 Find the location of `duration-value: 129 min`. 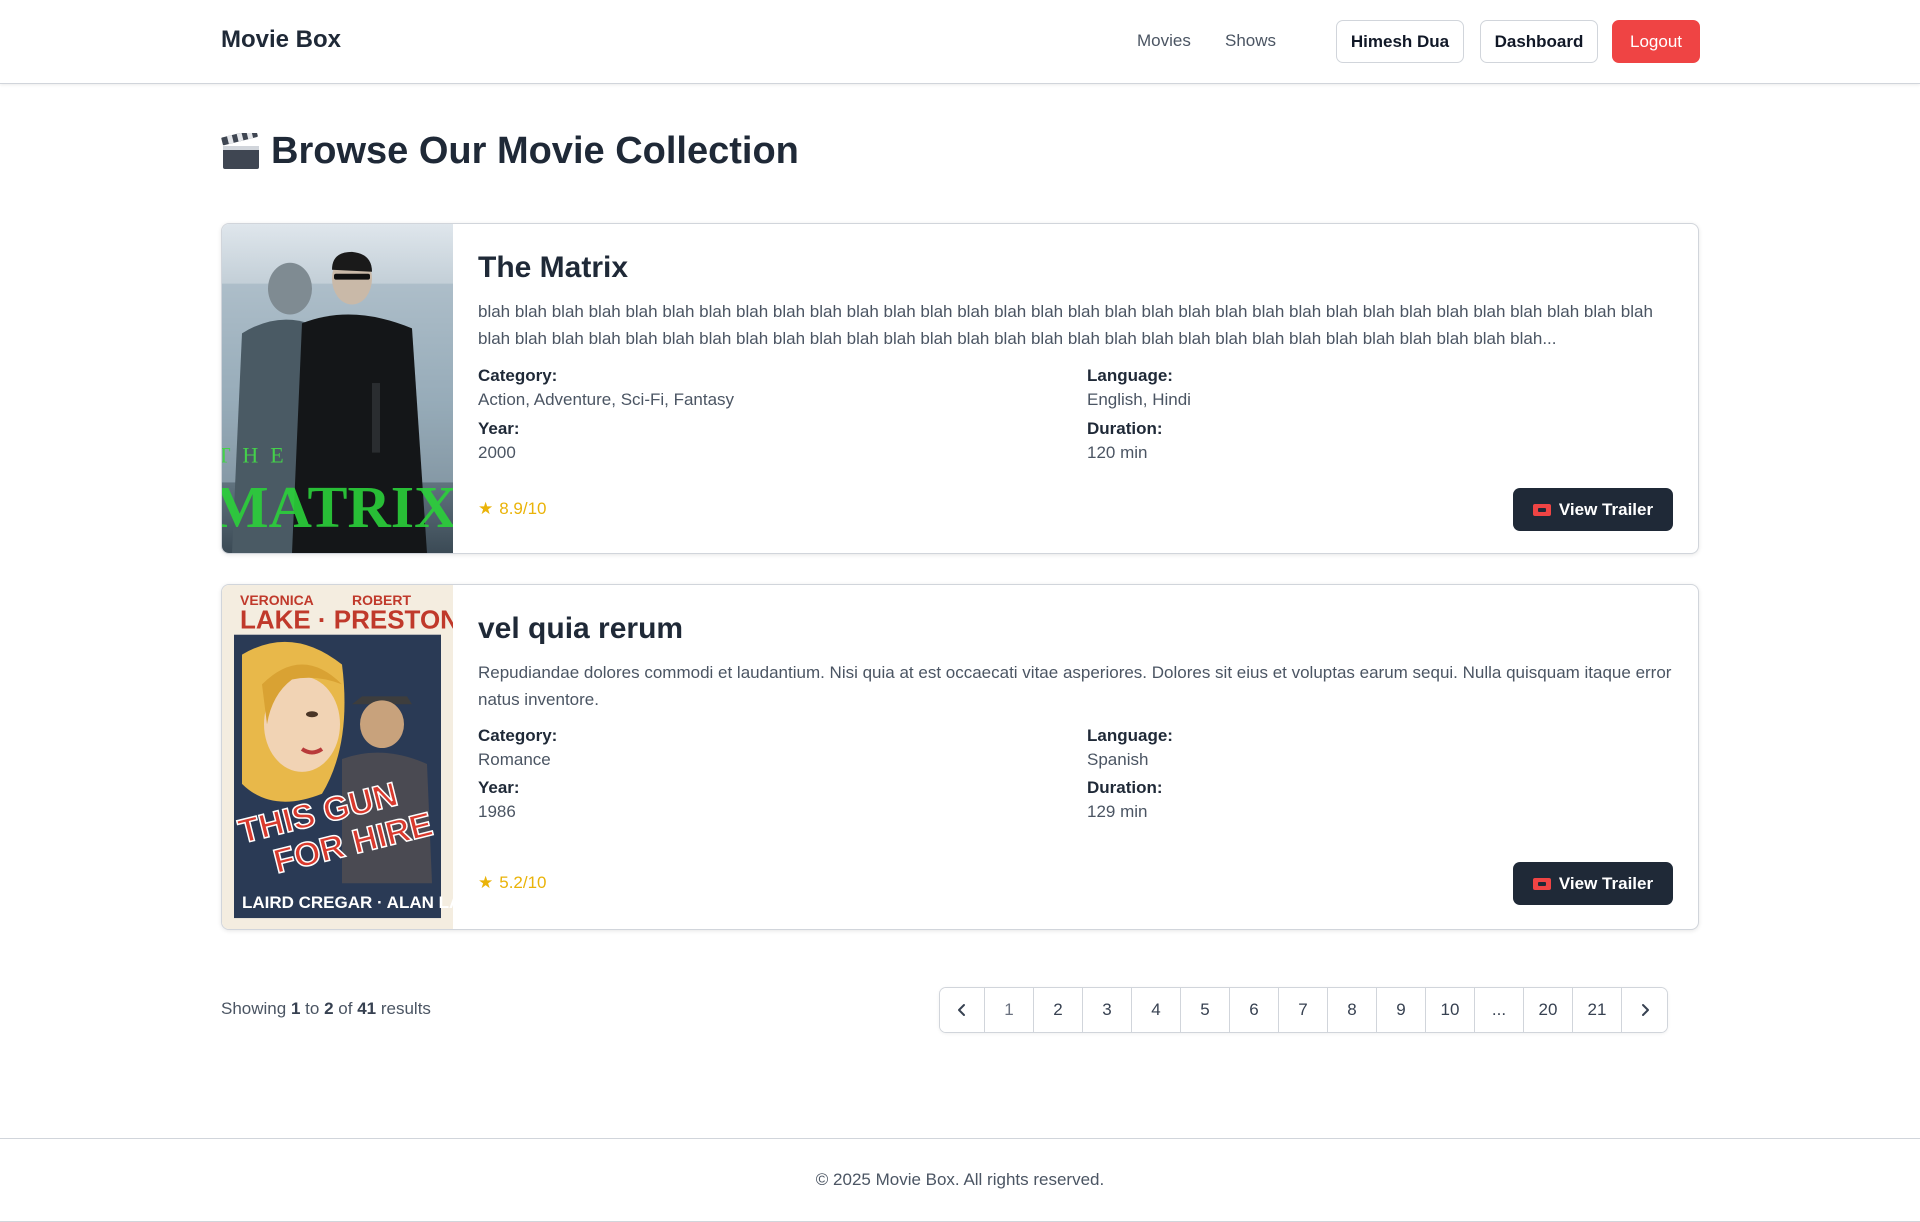

duration-value: 129 min is located at coordinates (1117, 811).